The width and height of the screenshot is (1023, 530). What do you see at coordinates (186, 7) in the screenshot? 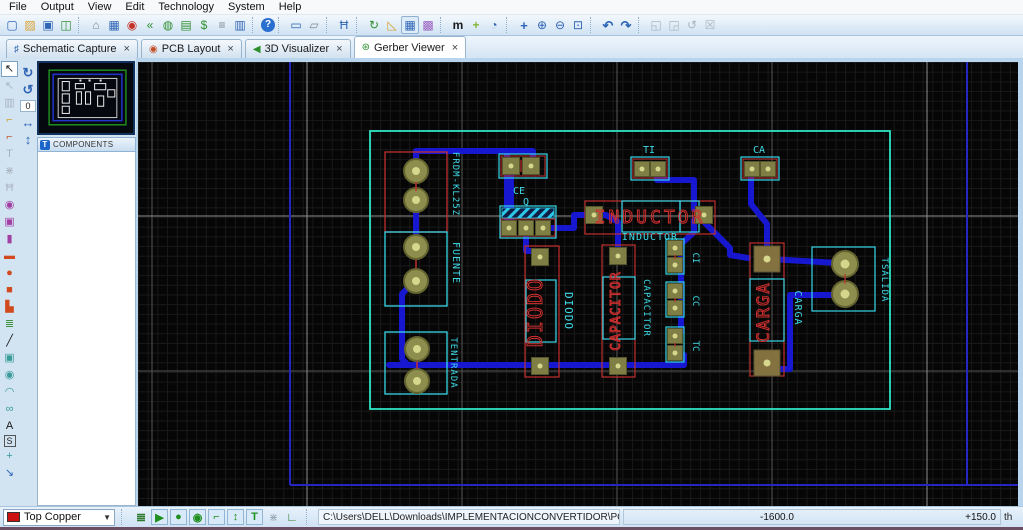
I see `menu-technology: Technology` at bounding box center [186, 7].